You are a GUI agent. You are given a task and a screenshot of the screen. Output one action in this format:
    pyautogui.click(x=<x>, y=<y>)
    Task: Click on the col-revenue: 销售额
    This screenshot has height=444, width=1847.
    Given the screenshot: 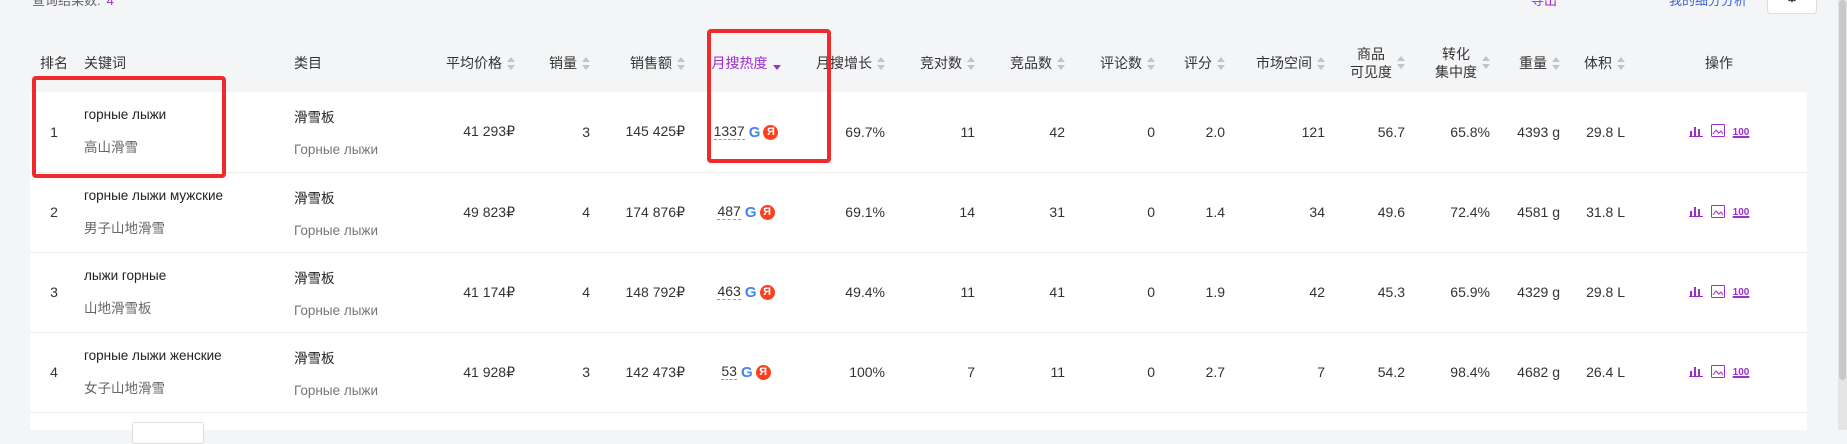 What is the action you would take?
    pyautogui.click(x=643, y=63)
    